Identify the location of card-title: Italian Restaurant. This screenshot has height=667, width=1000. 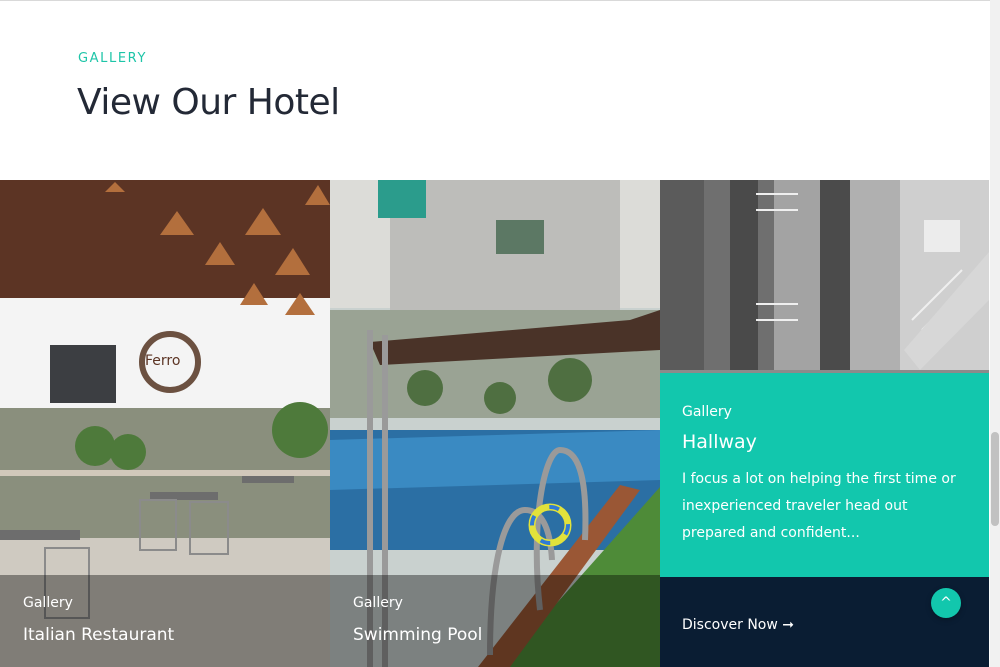
(98, 635).